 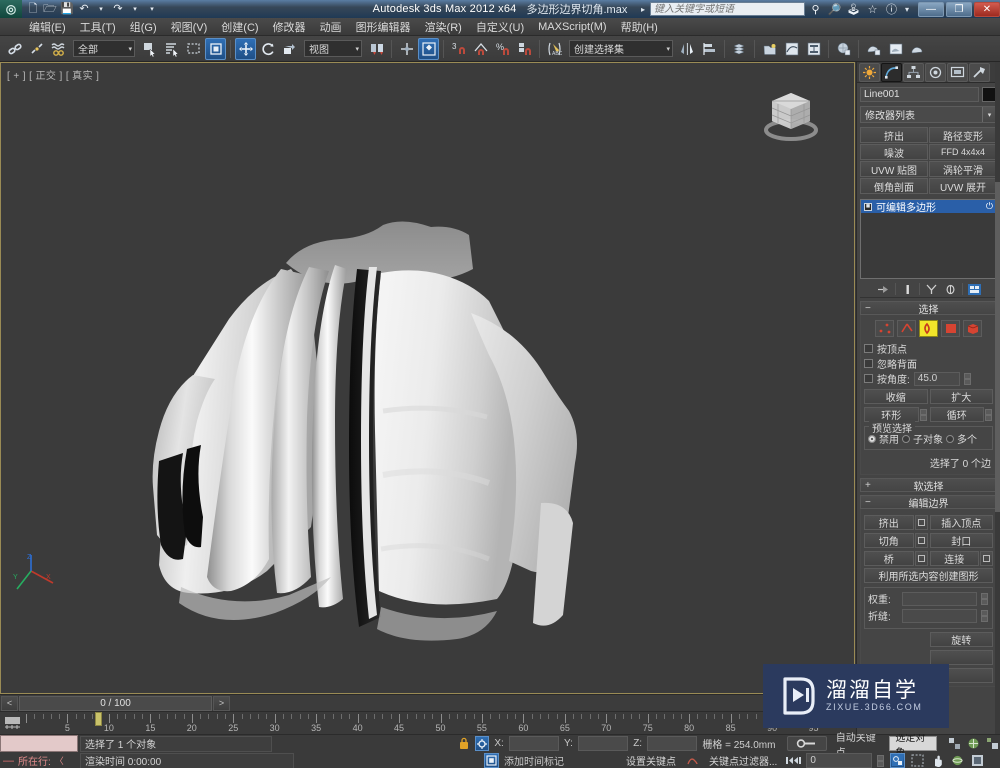 I want to click on timeline-ruler: 5 10 15 20 25 30 35 40 45 50 55 60 65 70 75 80 85 90 95, so click(x=440, y=723).